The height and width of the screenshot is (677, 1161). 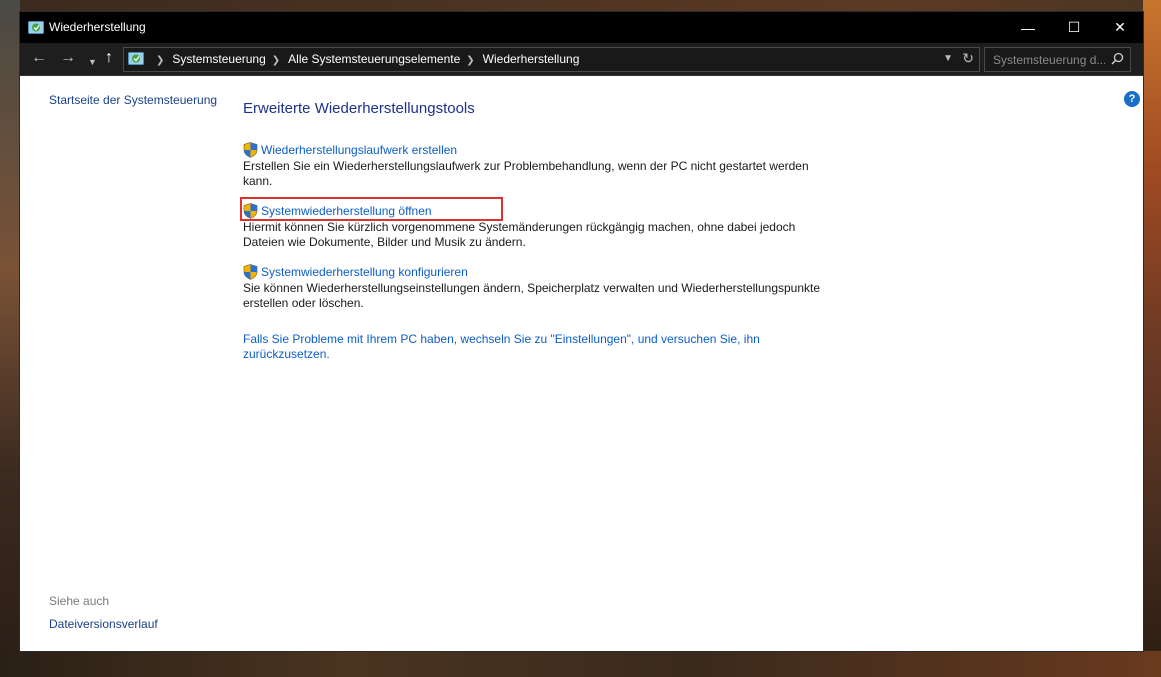 I want to click on help-icon: ?, so click(x=1132, y=99).